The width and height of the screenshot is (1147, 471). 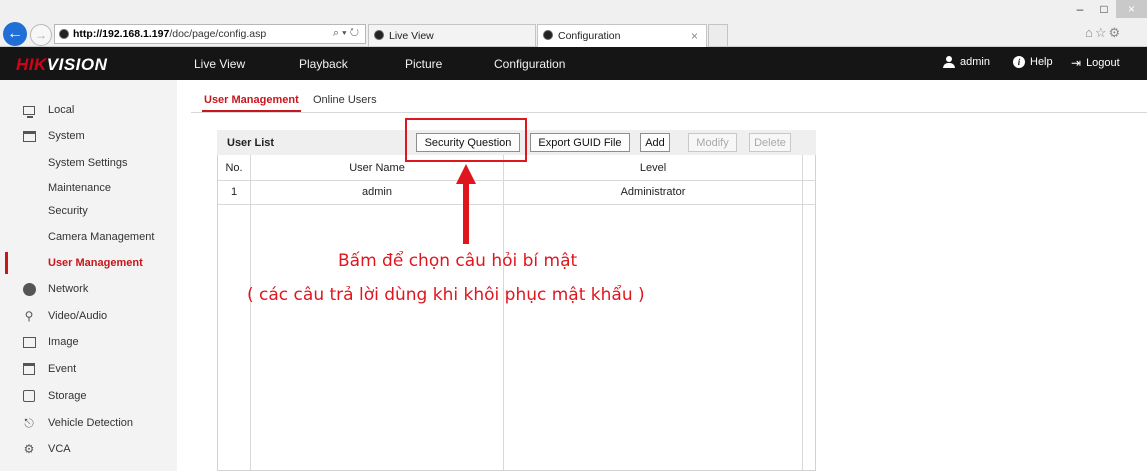 I want to click on modify-user-button: Modify, so click(x=712, y=142).